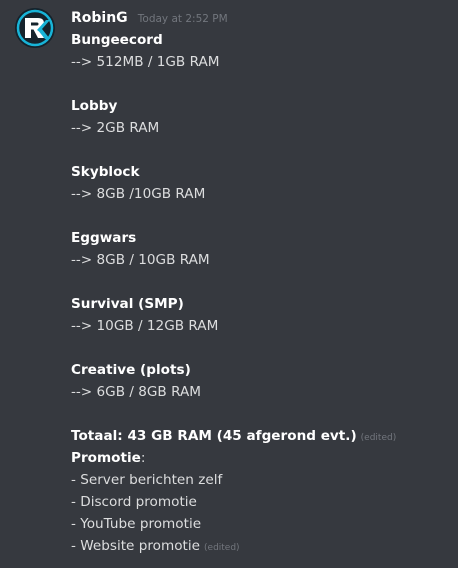  I want to click on rk-logo-icon, so click(35, 28).